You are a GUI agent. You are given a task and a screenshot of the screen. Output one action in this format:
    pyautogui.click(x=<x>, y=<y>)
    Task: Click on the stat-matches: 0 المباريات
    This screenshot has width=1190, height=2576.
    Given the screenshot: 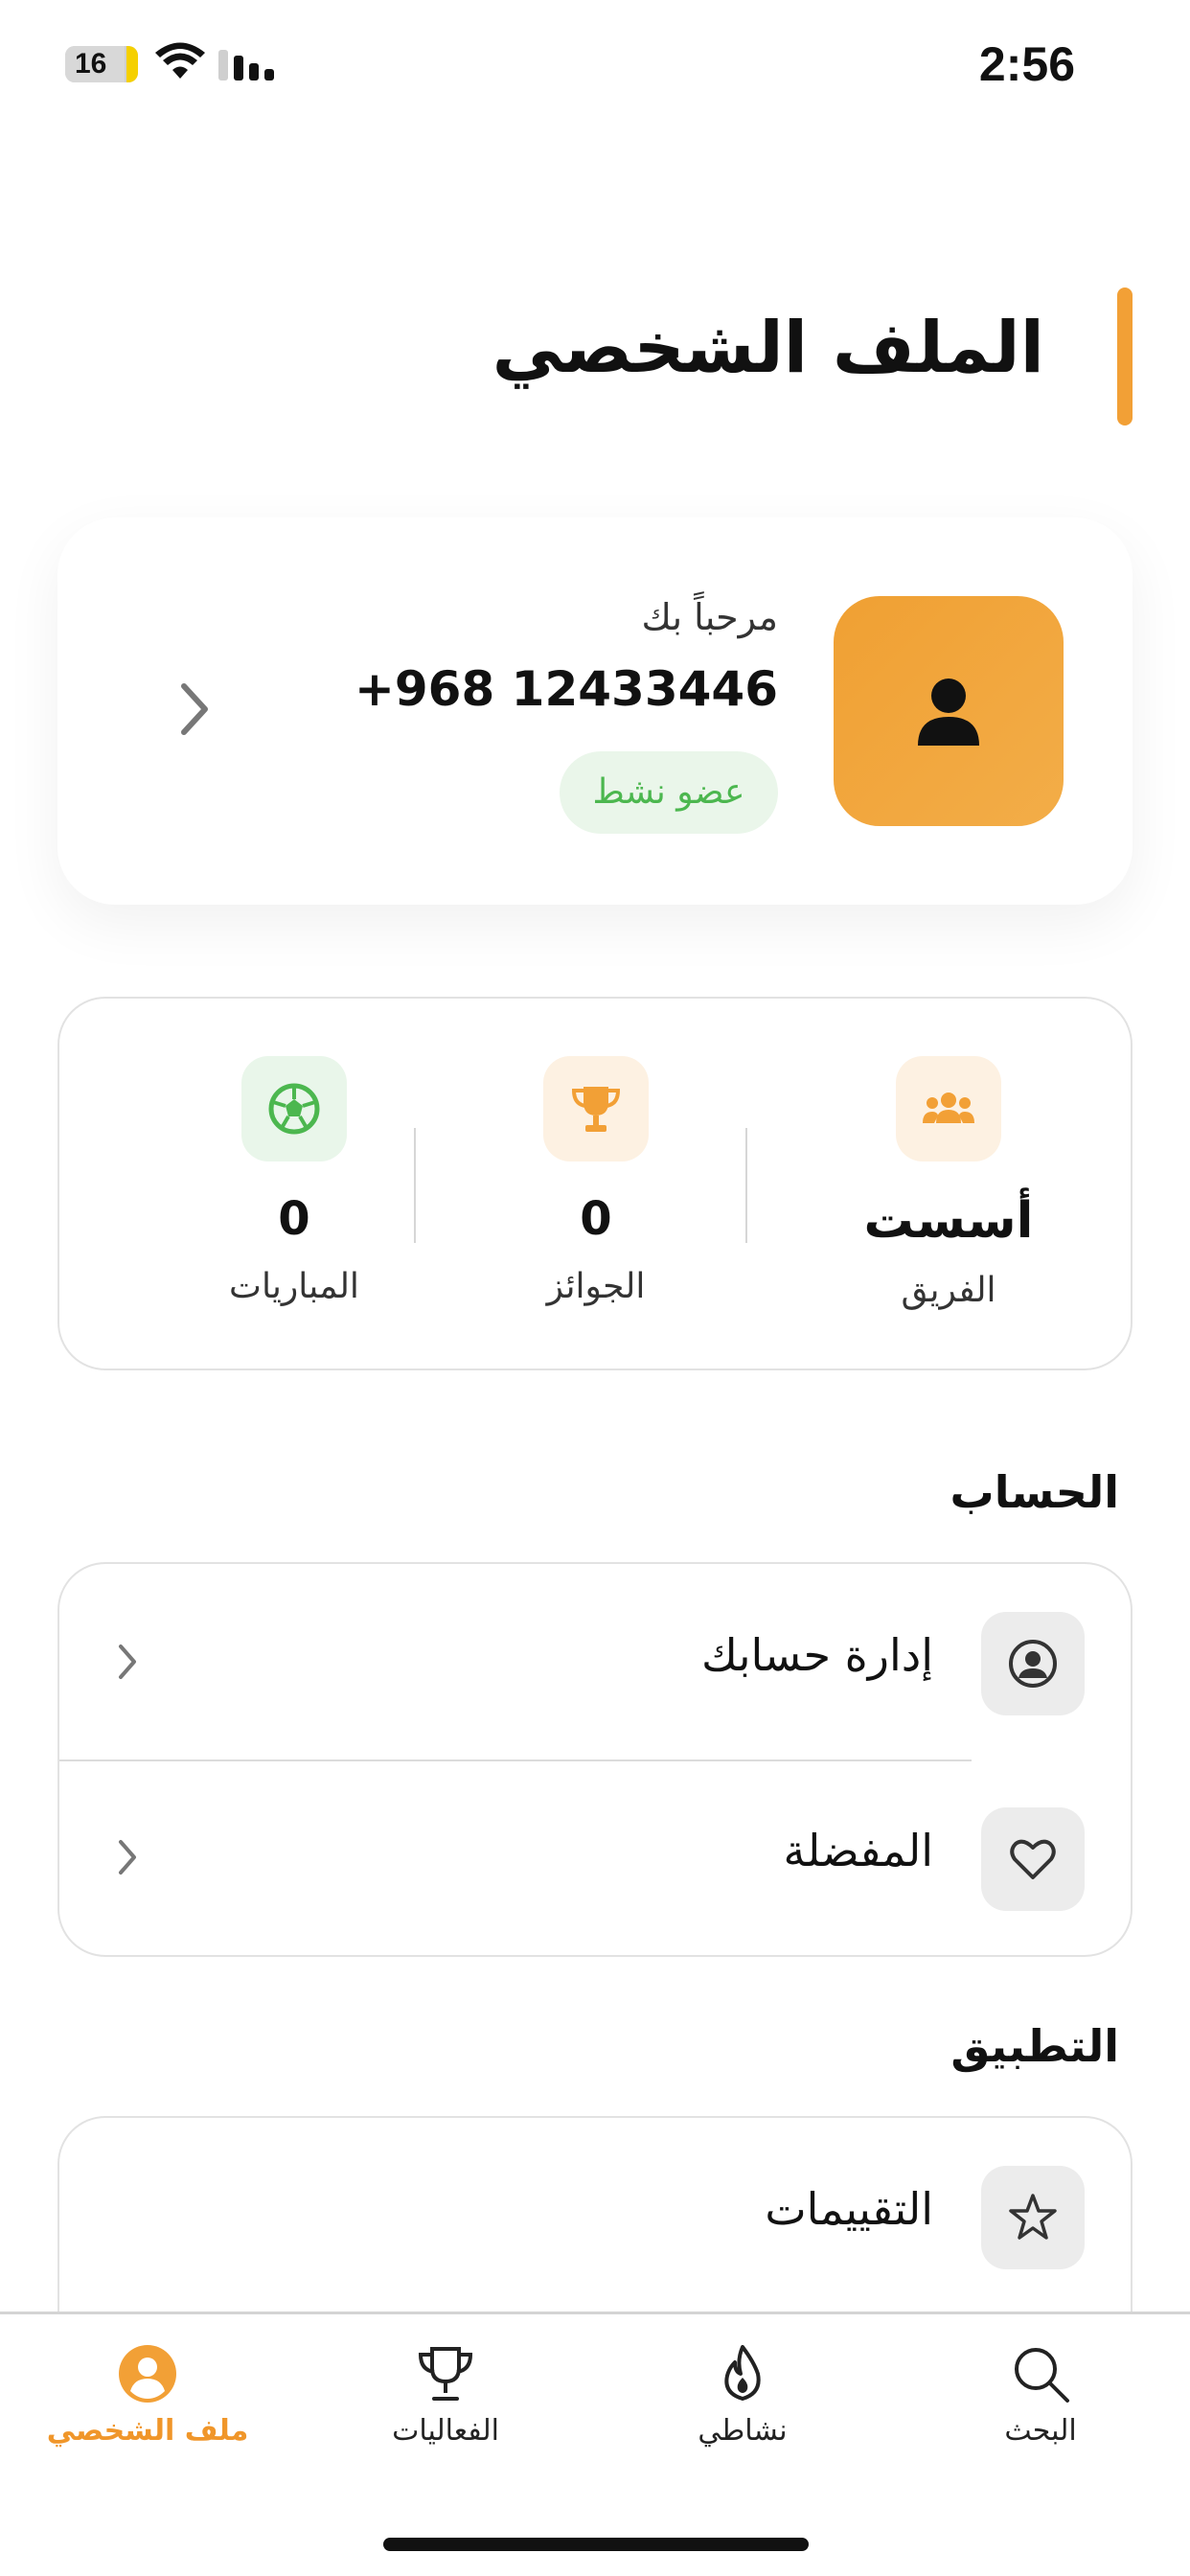 What is the action you would take?
    pyautogui.click(x=294, y=1181)
    